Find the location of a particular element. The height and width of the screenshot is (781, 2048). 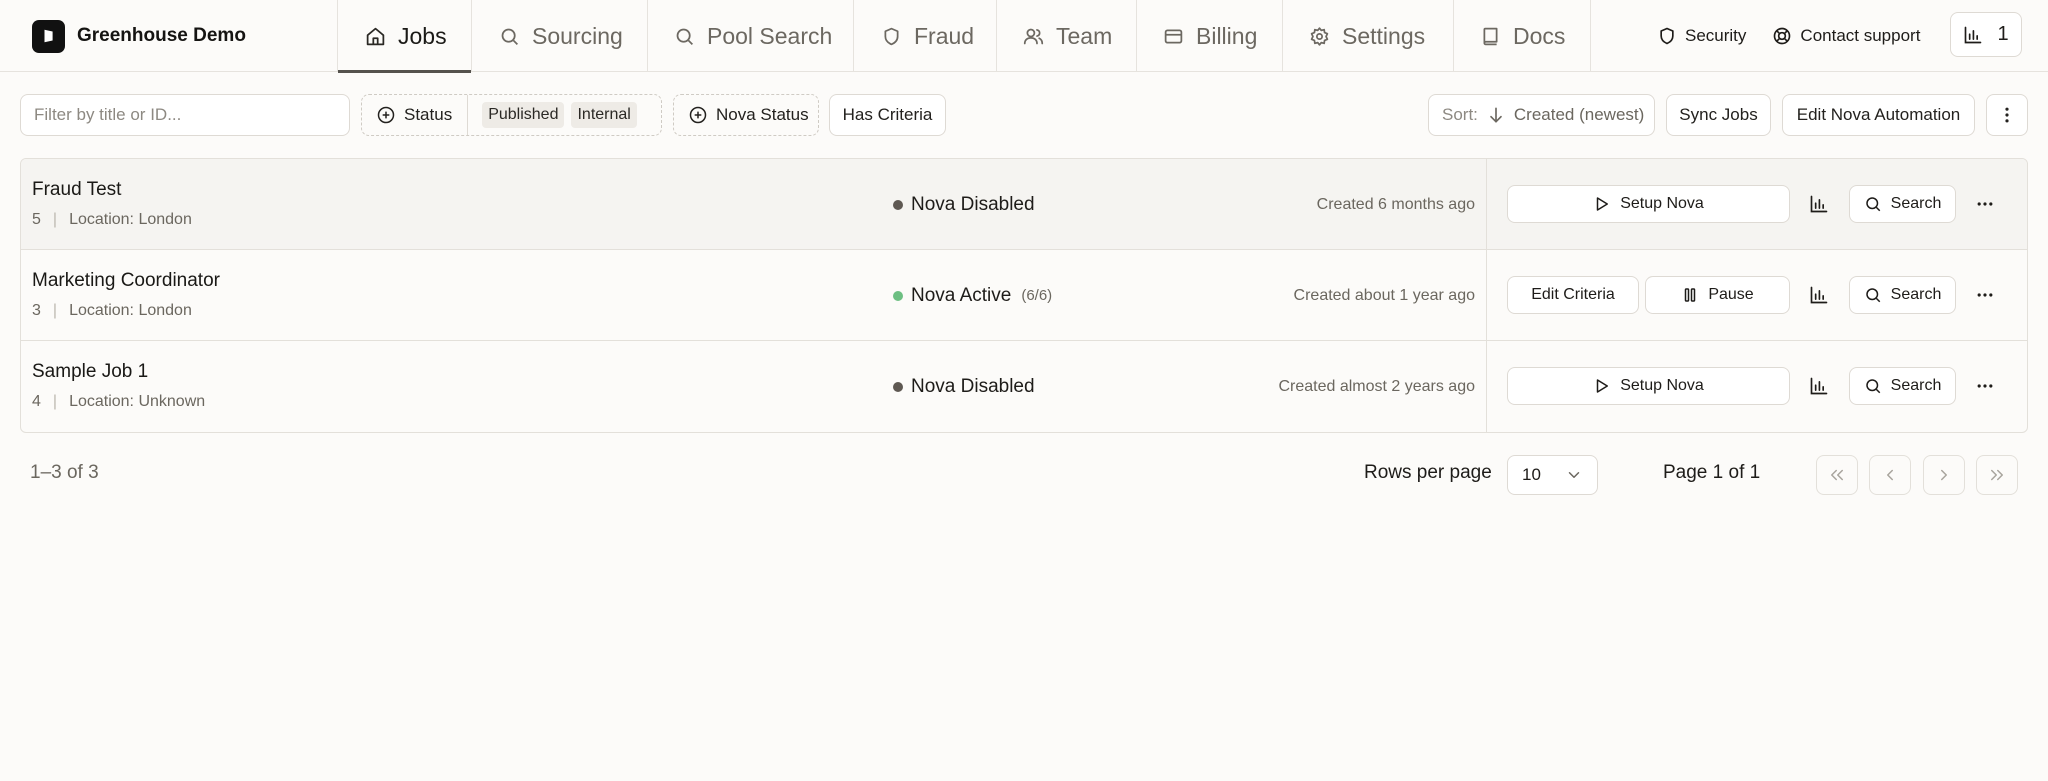

sort-select: Sort: Created (newest) is located at coordinates (1541, 115).